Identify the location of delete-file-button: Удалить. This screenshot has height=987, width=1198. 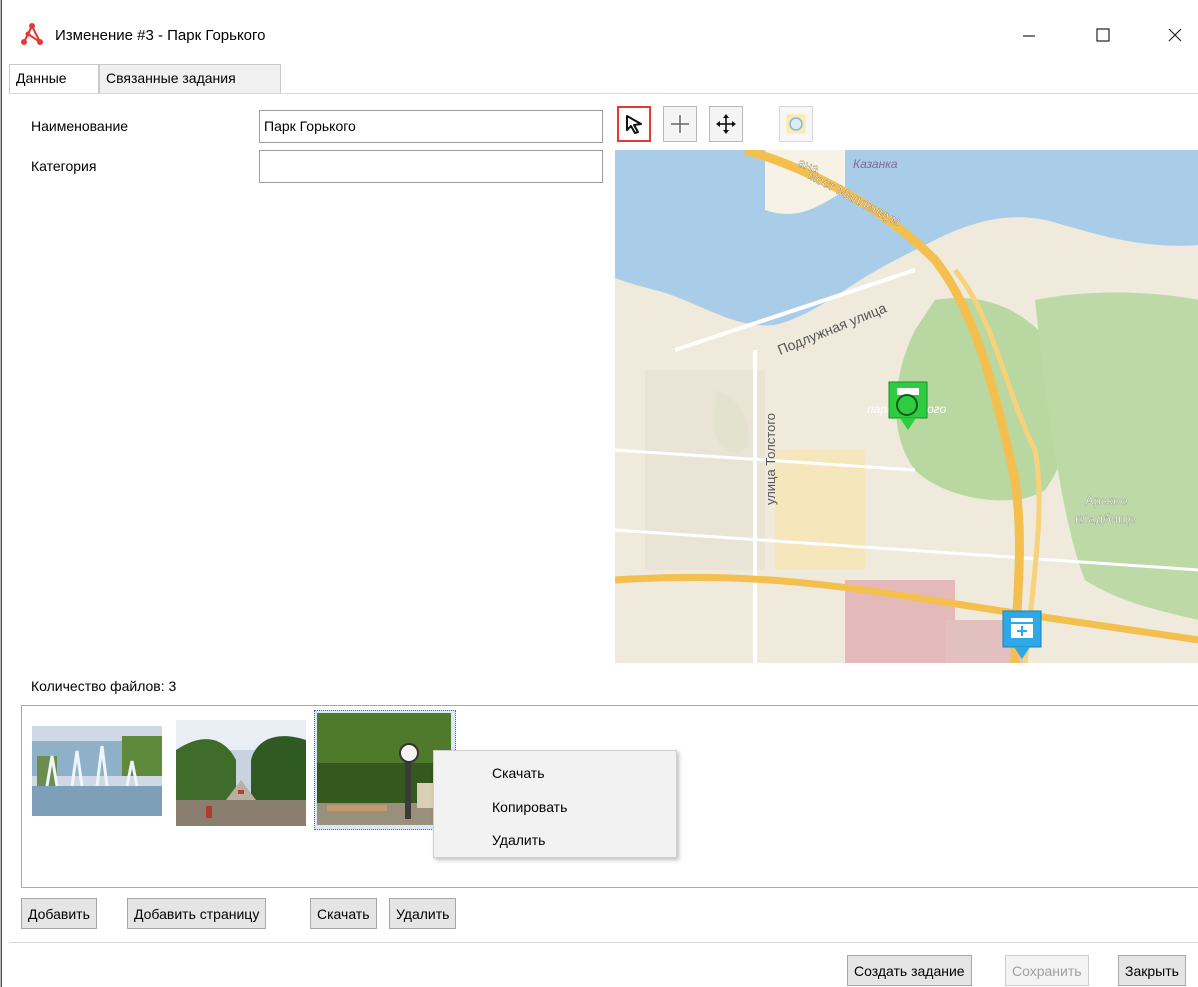
(423, 913).